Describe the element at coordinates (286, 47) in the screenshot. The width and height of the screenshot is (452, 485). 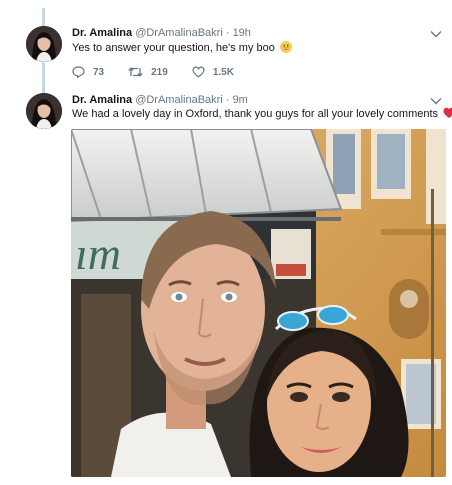
I see `grinning-emoji-icon` at that location.